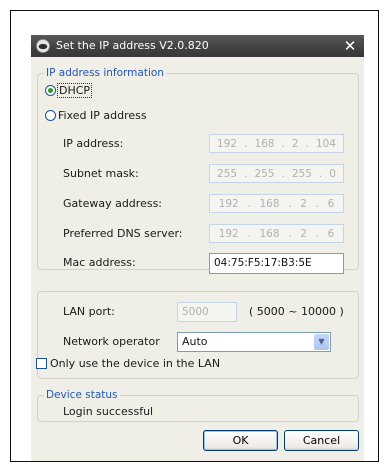  Describe the element at coordinates (195, 341) in the screenshot. I see `network-operator-value: Auto` at that location.